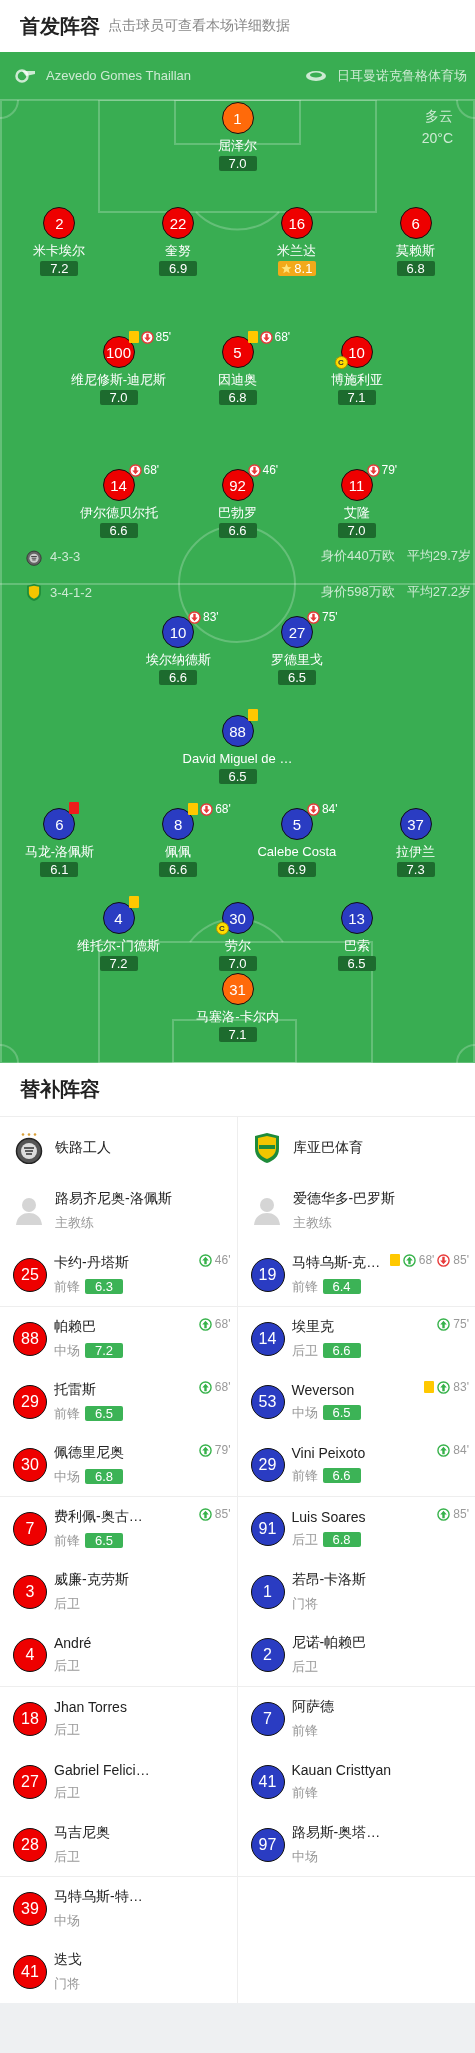 The width and height of the screenshot is (475, 2053). What do you see at coordinates (30, 1464) in the screenshot?
I see `player-number: 30` at bounding box center [30, 1464].